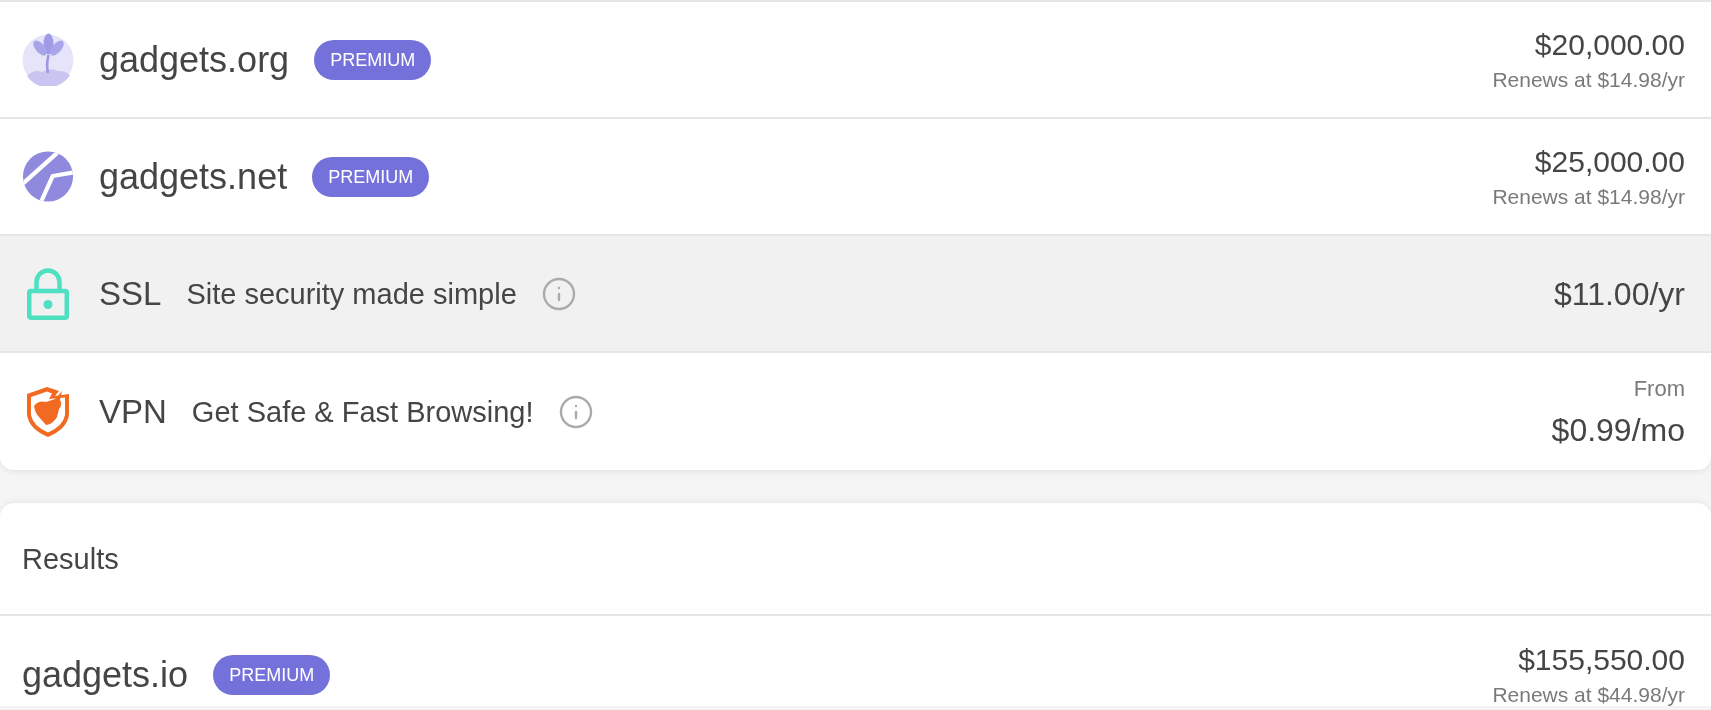 This screenshot has height=710, width=1711. Describe the element at coordinates (1618, 429) in the screenshot. I see `price: $0.99/mo` at that location.